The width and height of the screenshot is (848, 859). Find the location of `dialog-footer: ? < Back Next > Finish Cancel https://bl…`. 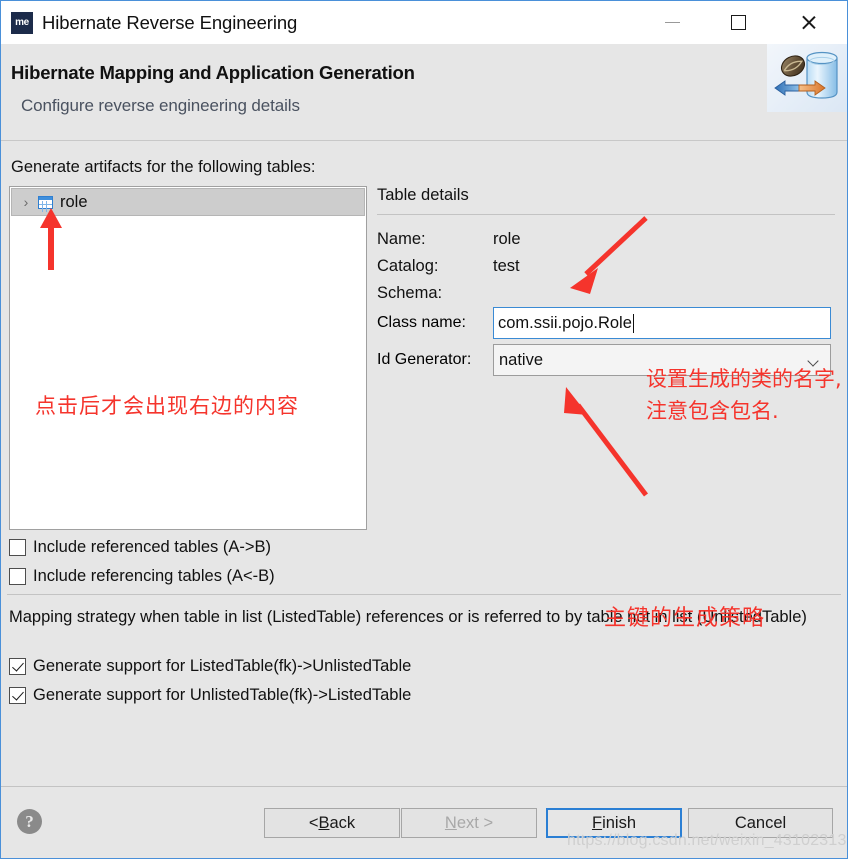

dialog-footer: ? < Back Next > Finish Cancel https://bl… is located at coordinates (424, 822).